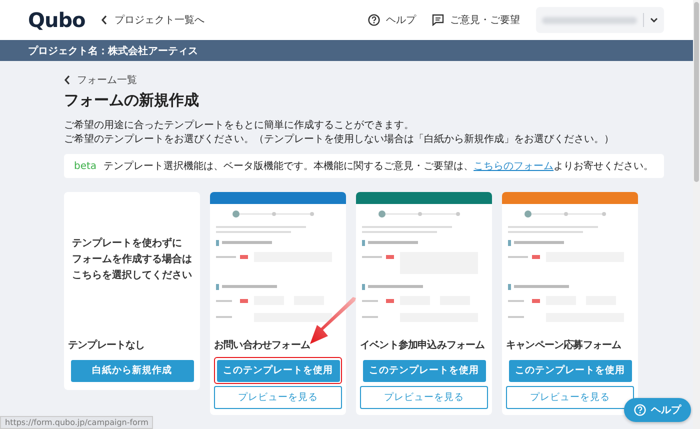 This screenshot has height=429, width=700. I want to click on template-name: お問い合わせフォーム, so click(262, 345).